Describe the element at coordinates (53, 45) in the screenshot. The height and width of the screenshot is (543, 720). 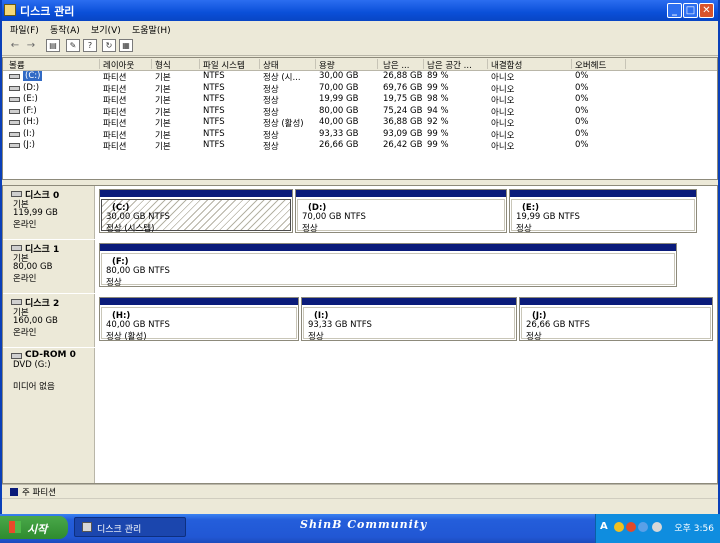
I see `console-tree-icon: ▤` at that location.